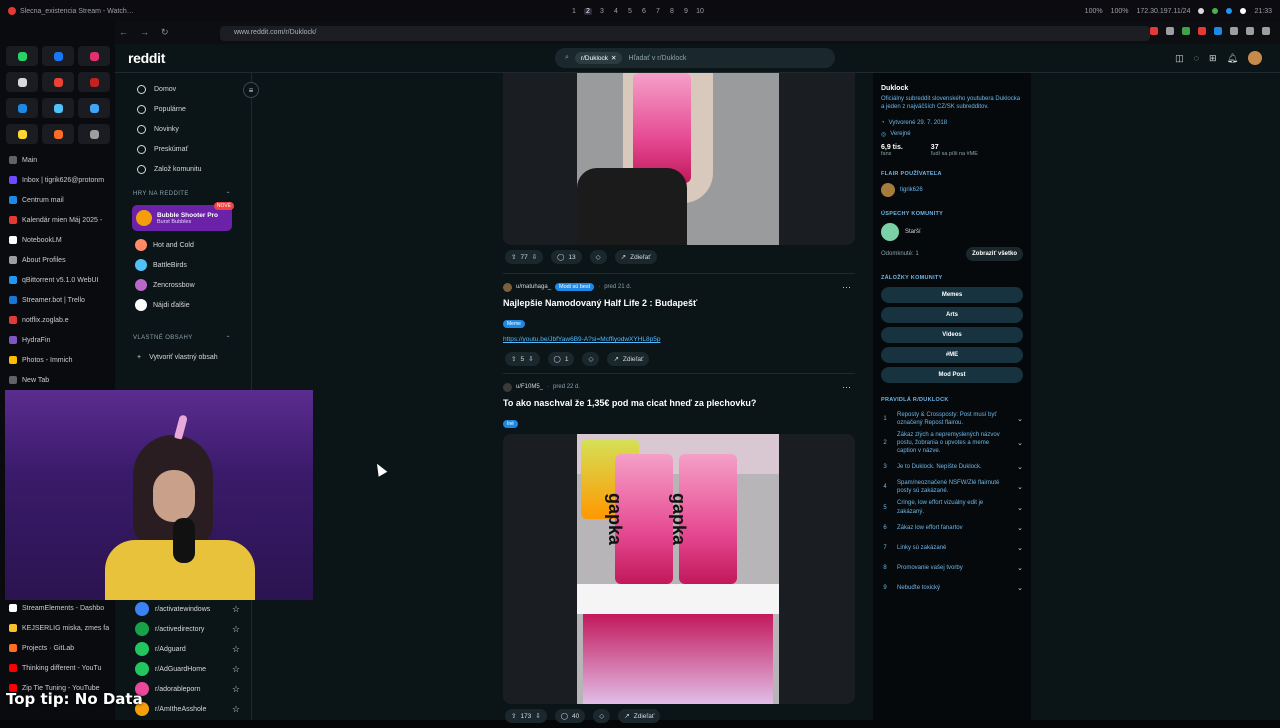  What do you see at coordinates (59, 280) in the screenshot?
I see `browser-tab: qBittorrent v5.1.0 WebUI` at bounding box center [59, 280].